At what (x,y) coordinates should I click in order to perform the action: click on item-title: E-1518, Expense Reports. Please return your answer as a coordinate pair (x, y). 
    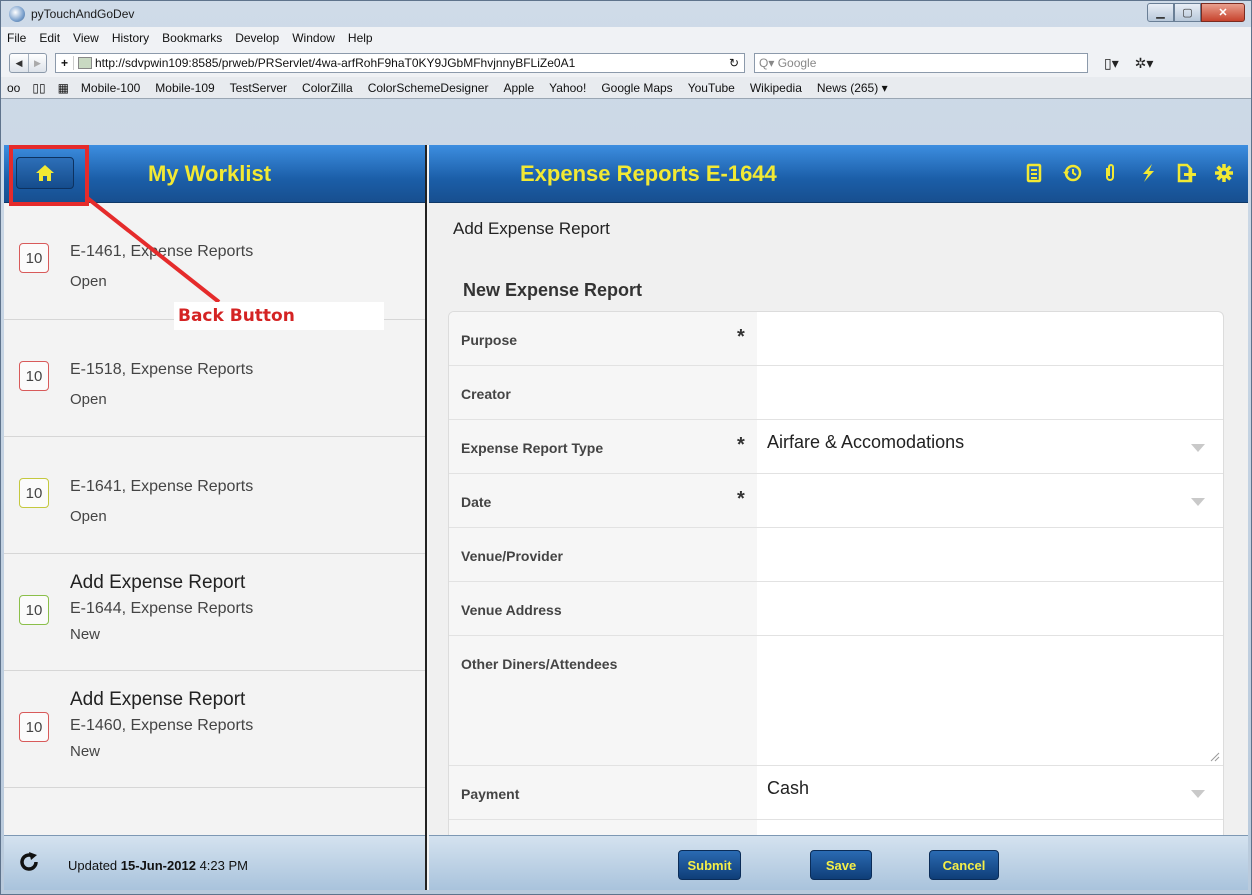
    Looking at the image, I should click on (162, 369).